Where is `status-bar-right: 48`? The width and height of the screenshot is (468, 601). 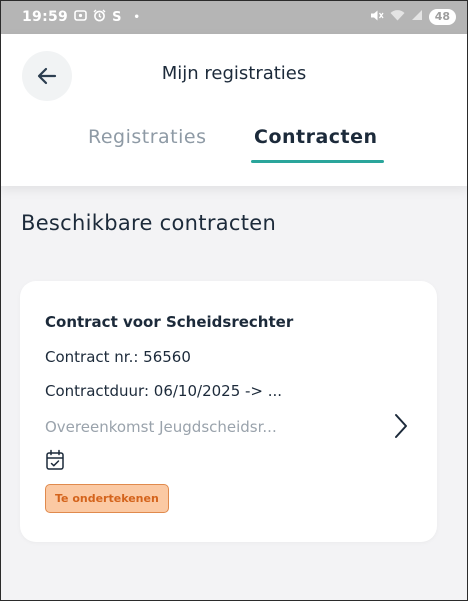
status-bar-right: 48 is located at coordinates (413, 17).